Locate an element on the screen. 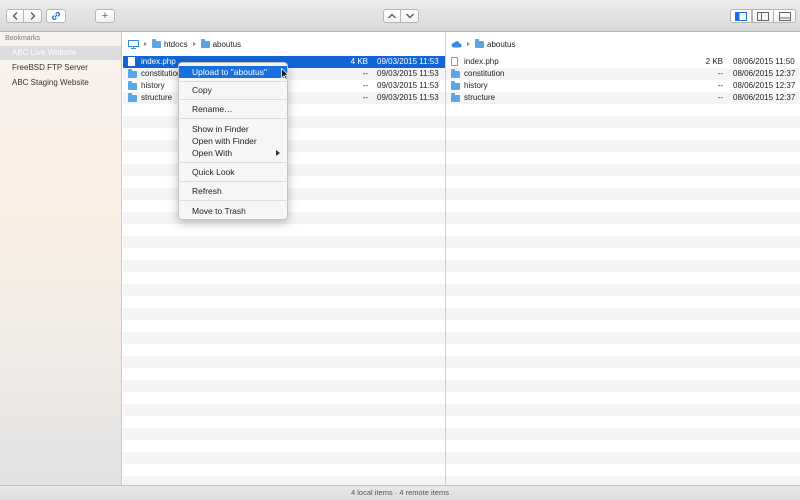 The height and width of the screenshot is (500, 800). move-up-button is located at coordinates (392, 16).